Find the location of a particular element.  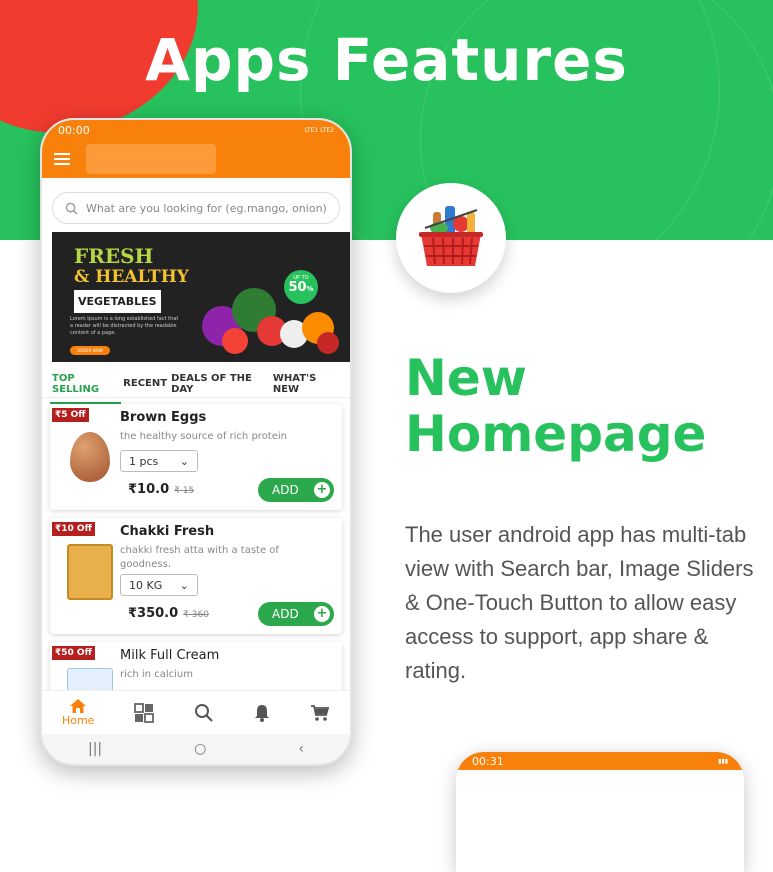

product-name: Brown Eggs is located at coordinates (163, 417).